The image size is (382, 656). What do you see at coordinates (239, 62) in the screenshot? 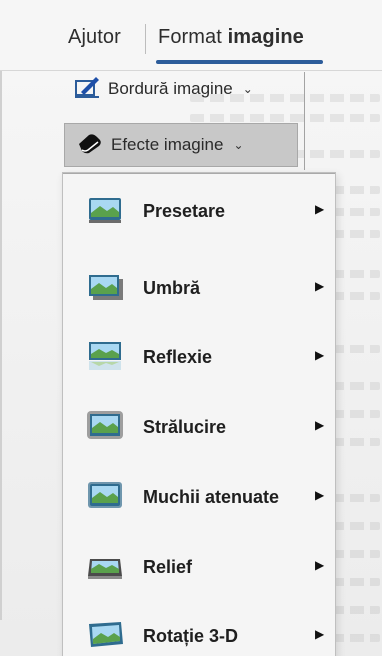
I see `active-tab-indicator` at bounding box center [239, 62].